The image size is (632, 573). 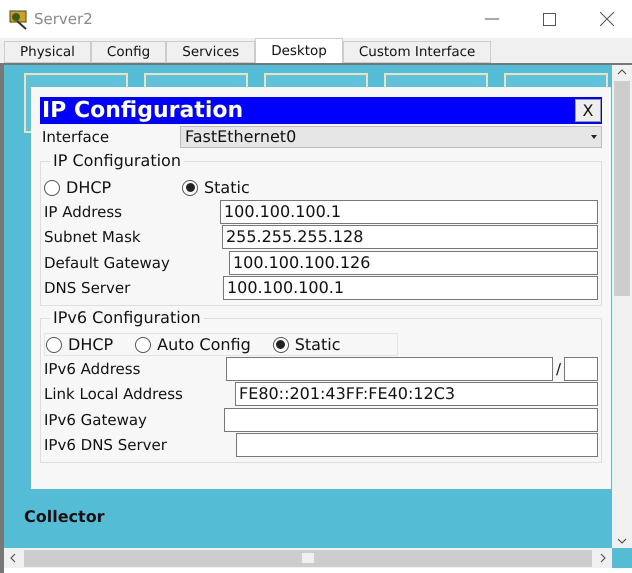 I want to click on caret-icon, so click(x=594, y=137).